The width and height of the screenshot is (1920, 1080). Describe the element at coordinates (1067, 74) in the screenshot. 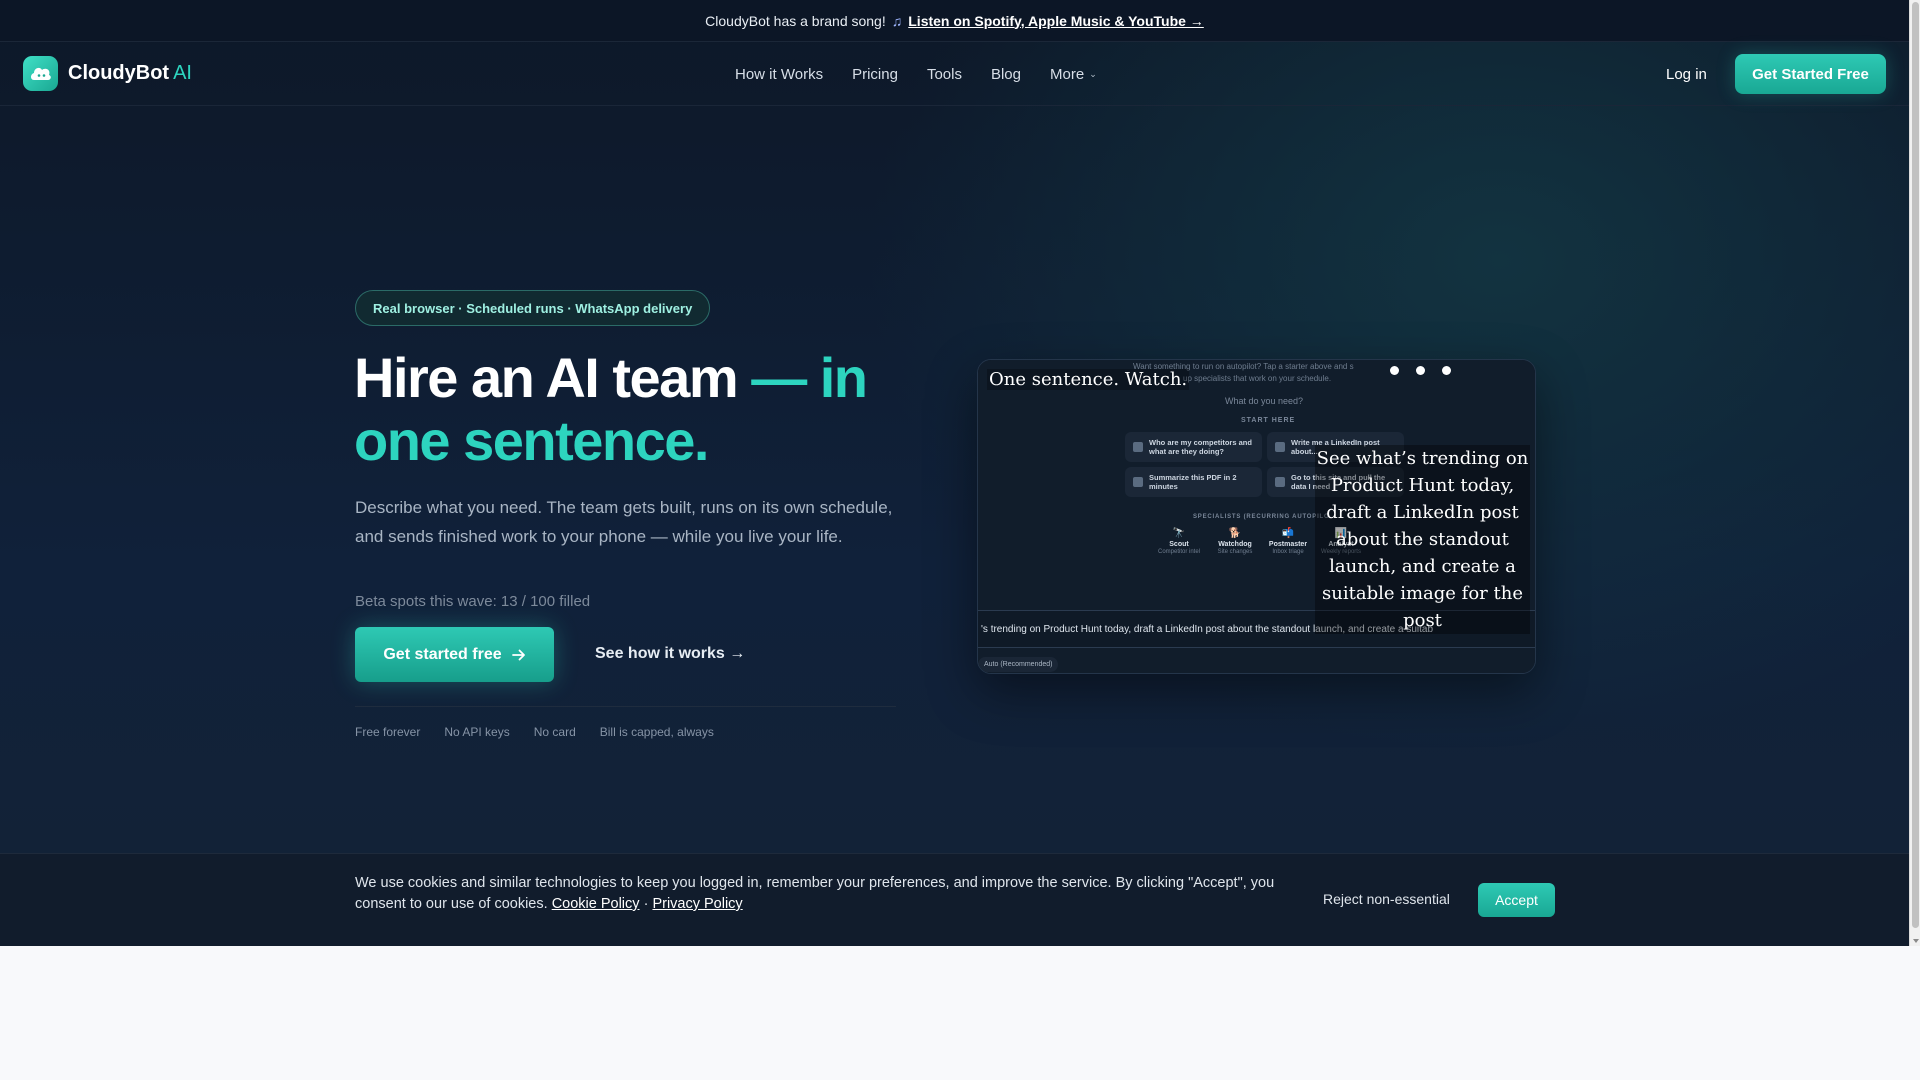

I see `nav-more-label: More` at that location.